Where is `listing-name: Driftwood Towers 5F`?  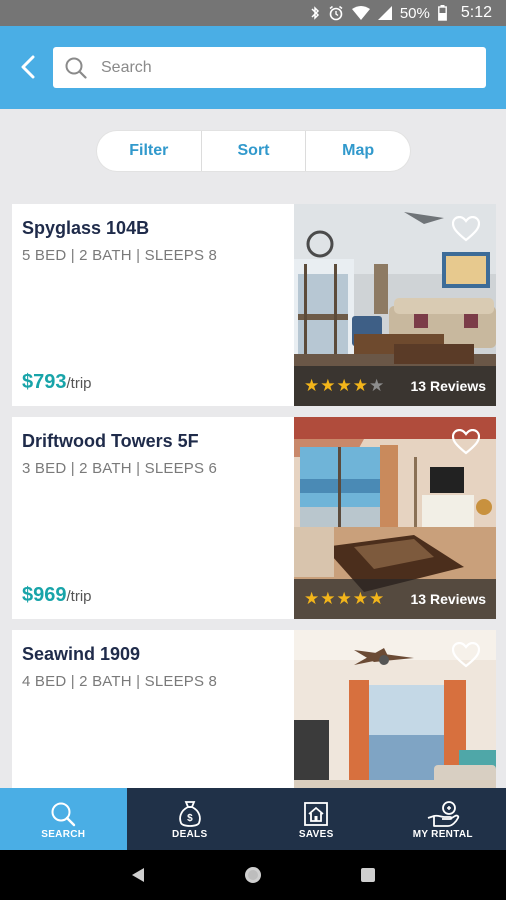 listing-name: Driftwood Towers 5F is located at coordinates (110, 441).